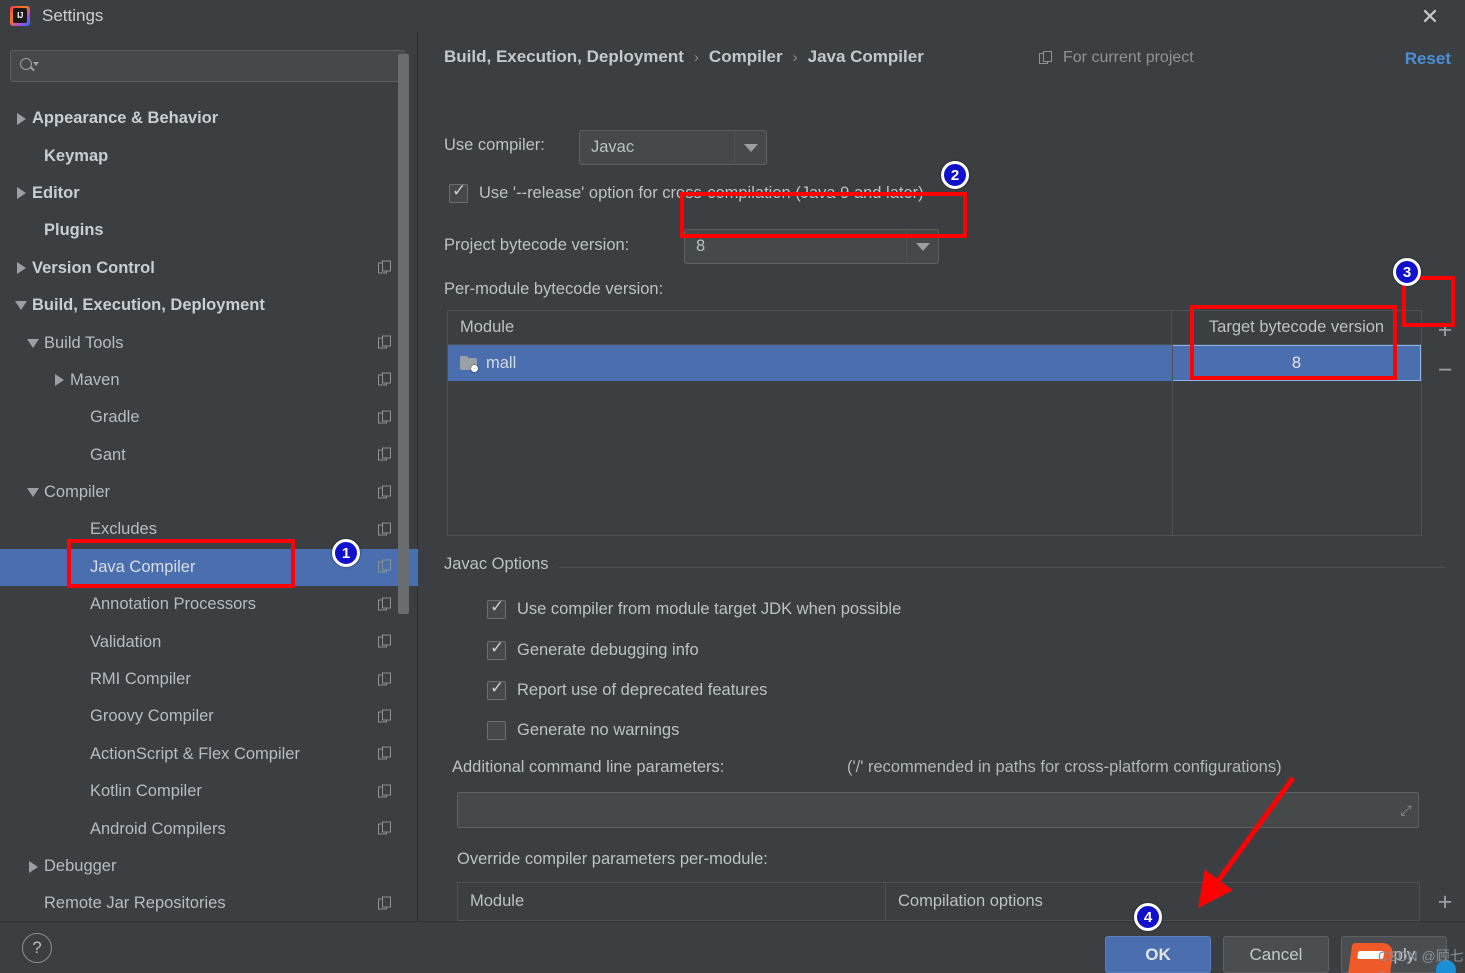 The image size is (1465, 973). Describe the element at coordinates (209, 791) in the screenshot. I see `sidebar-item-kotlin-compiler: Kotlin Compiler` at that location.